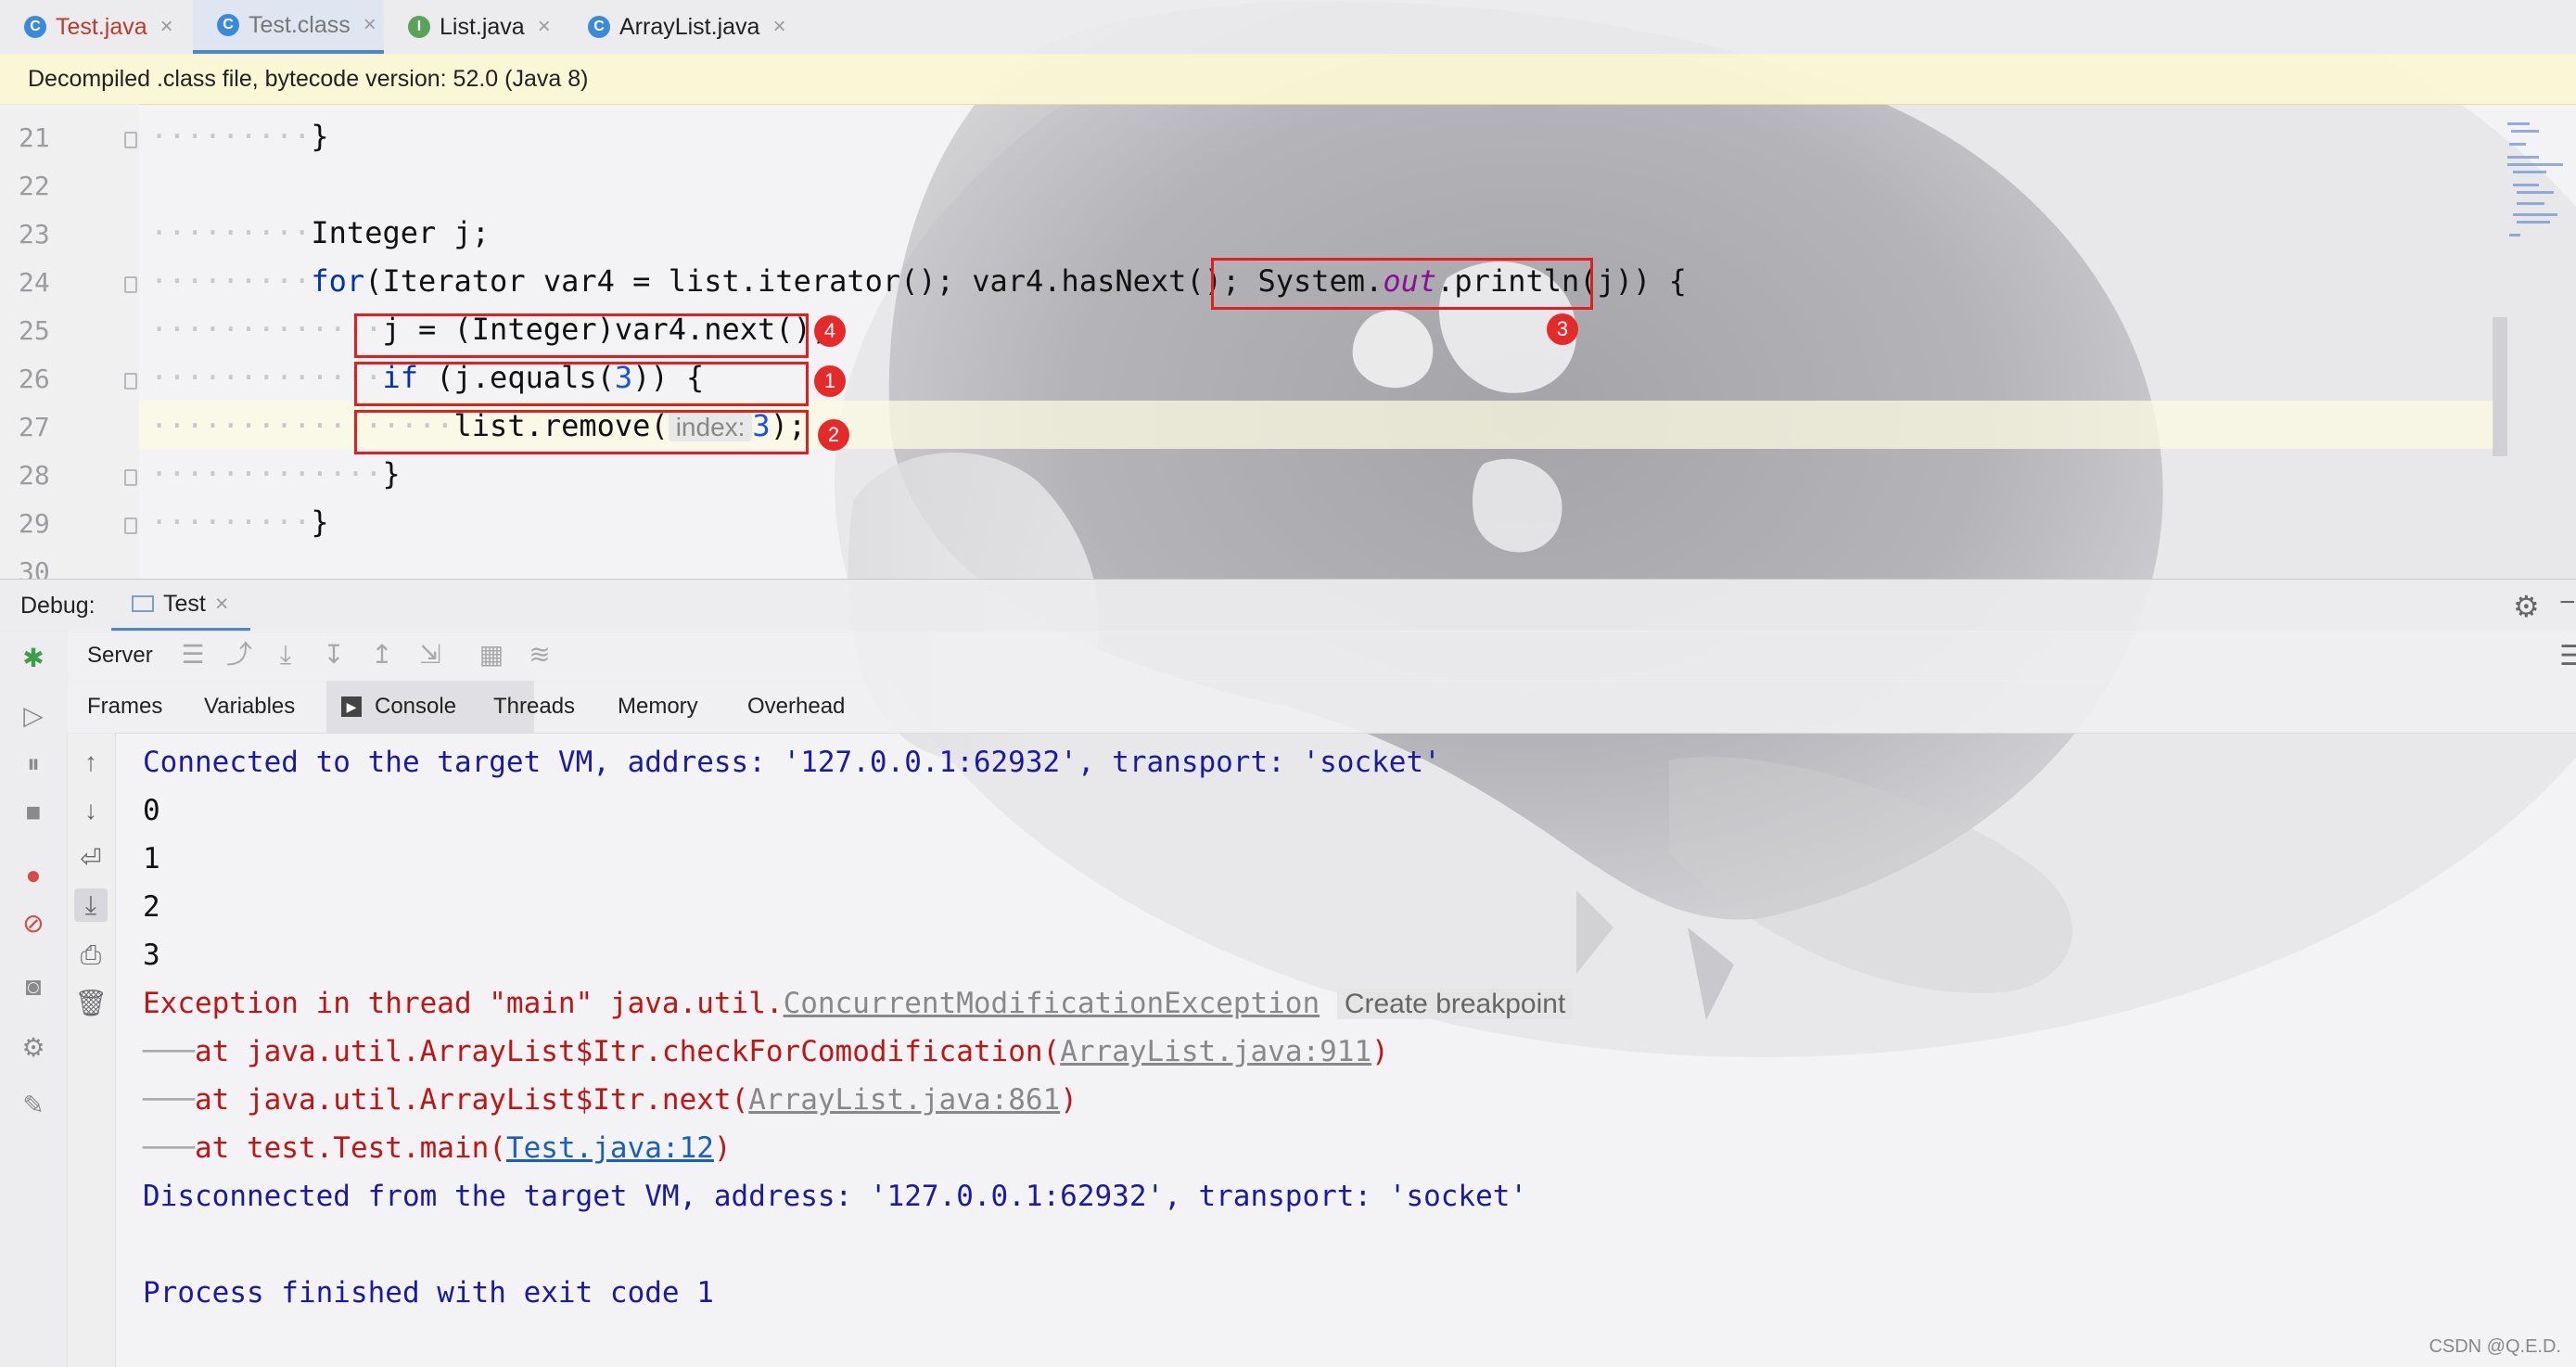  Describe the element at coordinates (249, 707) in the screenshot. I see `tab-variables: Variables` at that location.